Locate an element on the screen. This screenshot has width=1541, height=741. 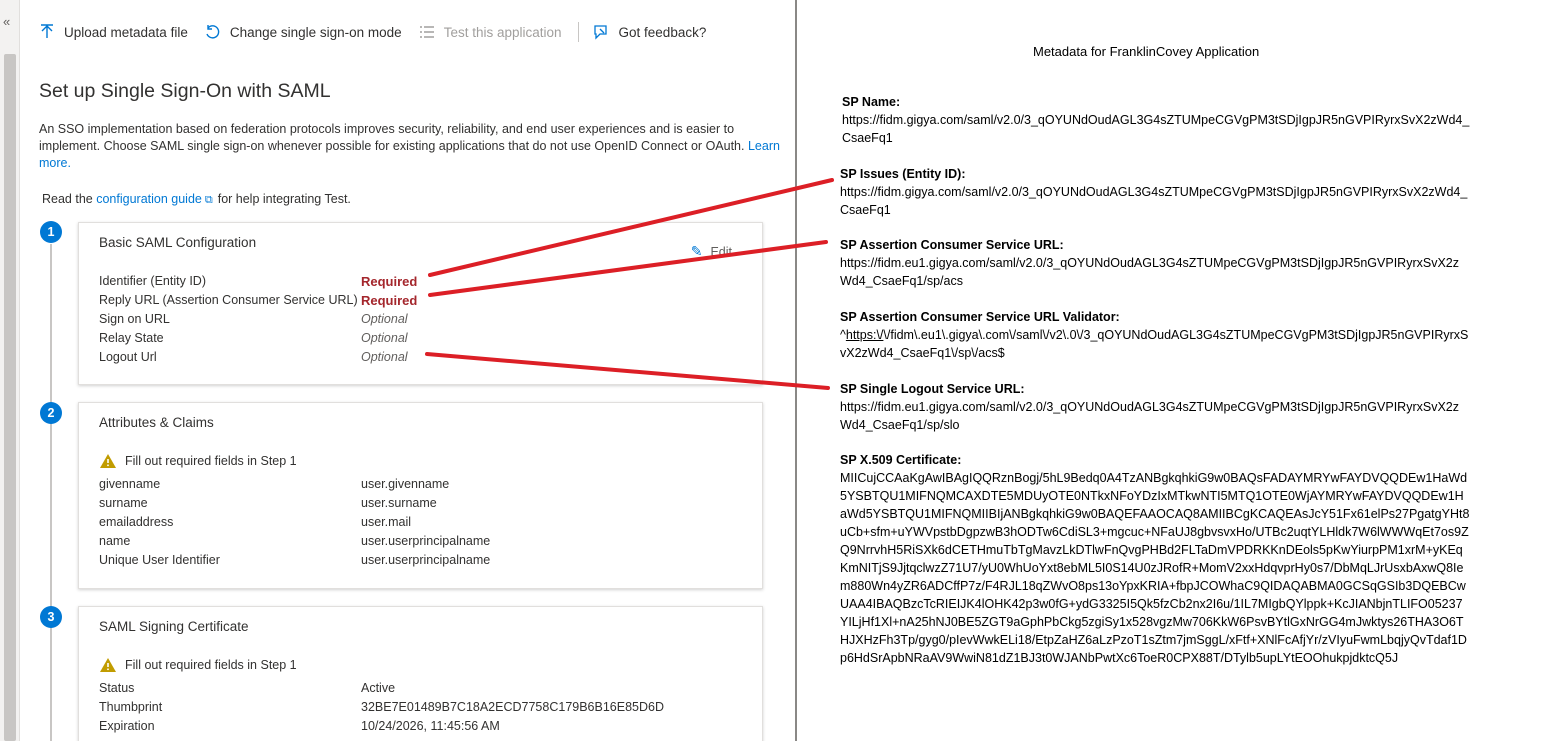
card-title: Basic SAML Configuration is located at coordinates (178, 242).